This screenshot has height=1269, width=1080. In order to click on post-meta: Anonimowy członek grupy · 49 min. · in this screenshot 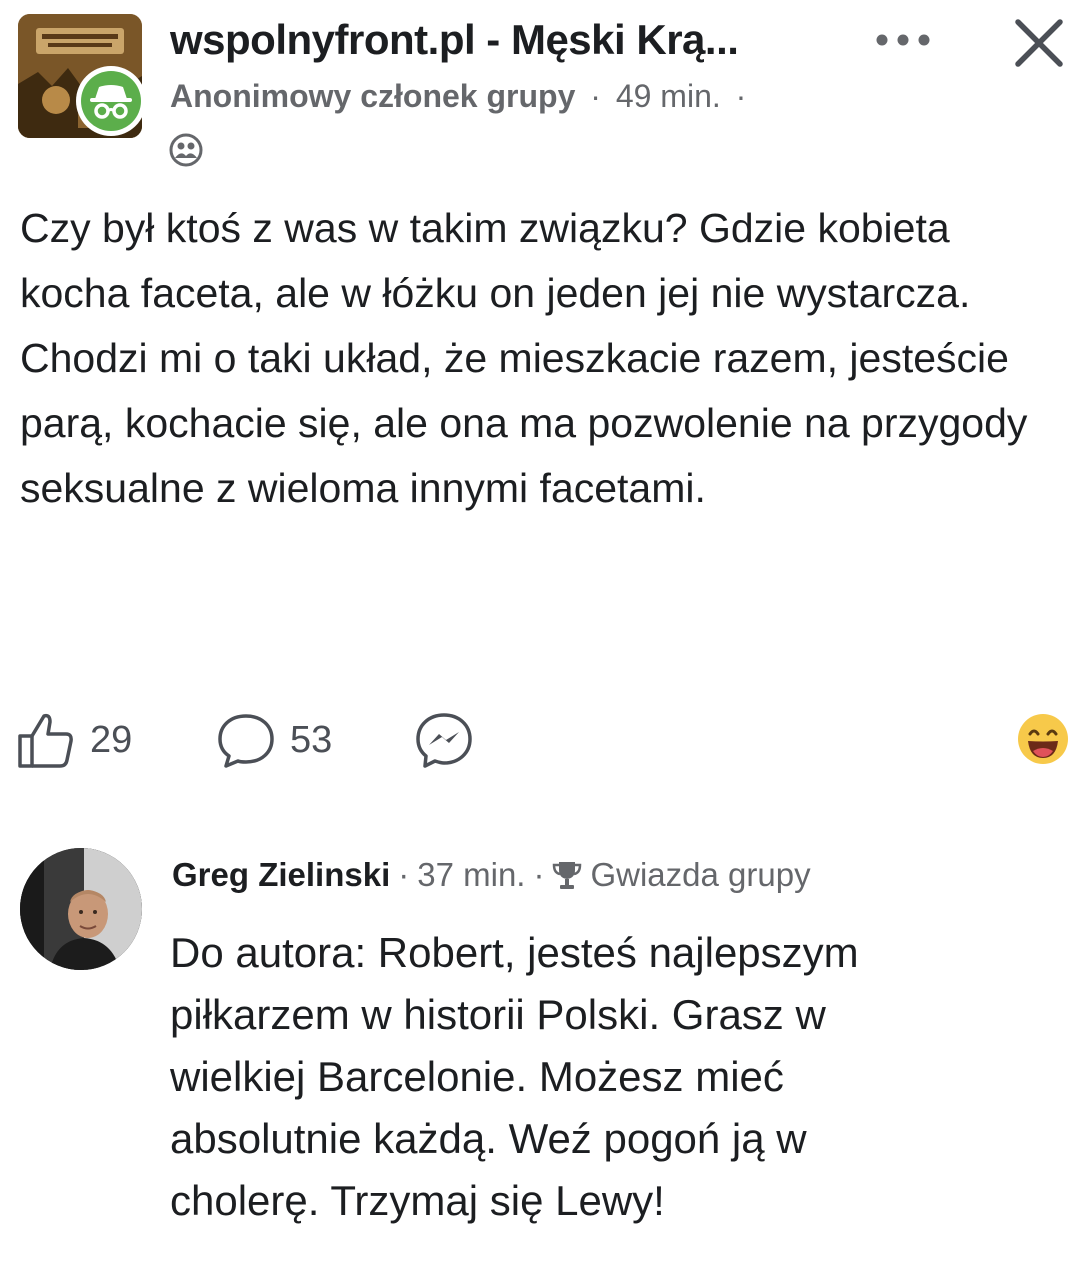, I will do `click(461, 96)`.